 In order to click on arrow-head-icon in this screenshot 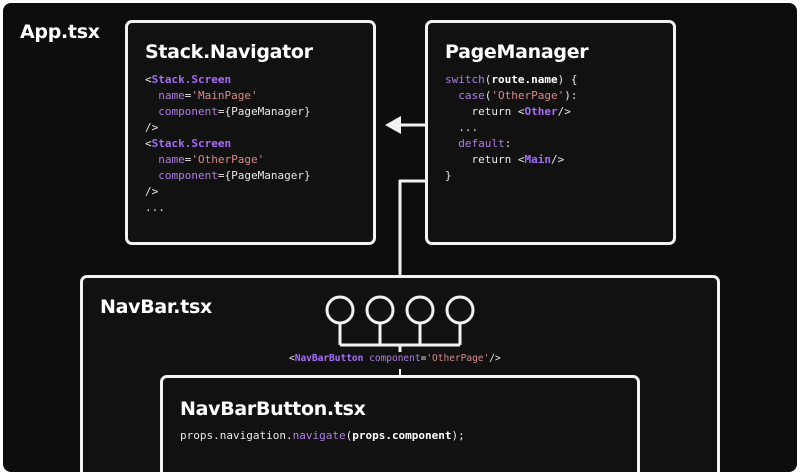, I will do `click(393, 125)`.